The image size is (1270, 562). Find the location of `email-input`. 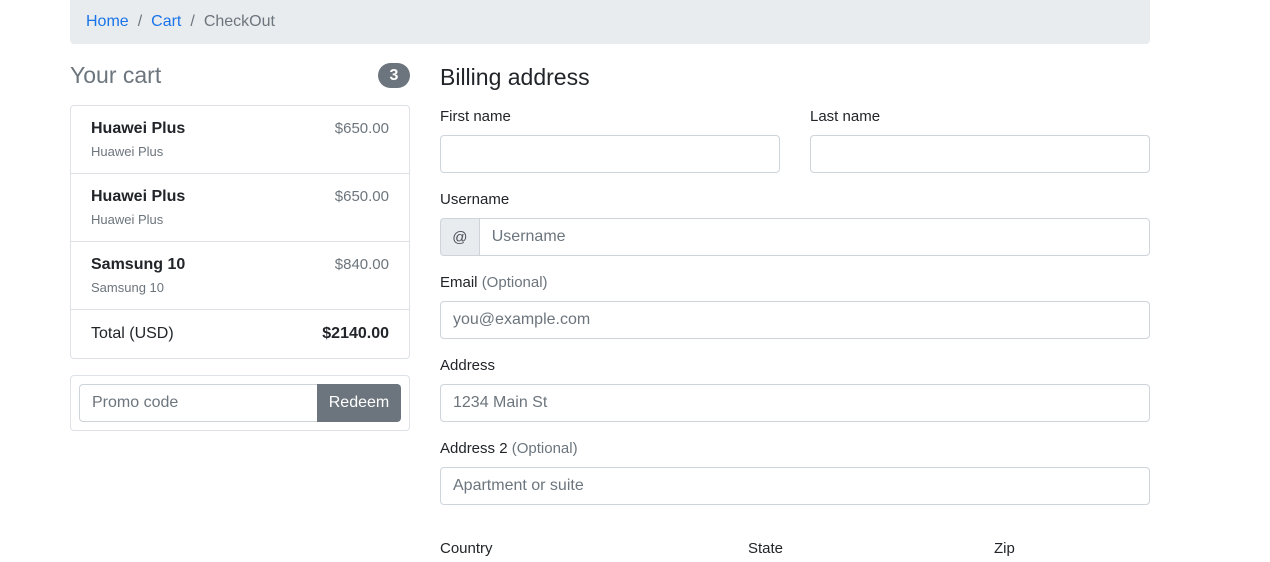

email-input is located at coordinates (795, 320).